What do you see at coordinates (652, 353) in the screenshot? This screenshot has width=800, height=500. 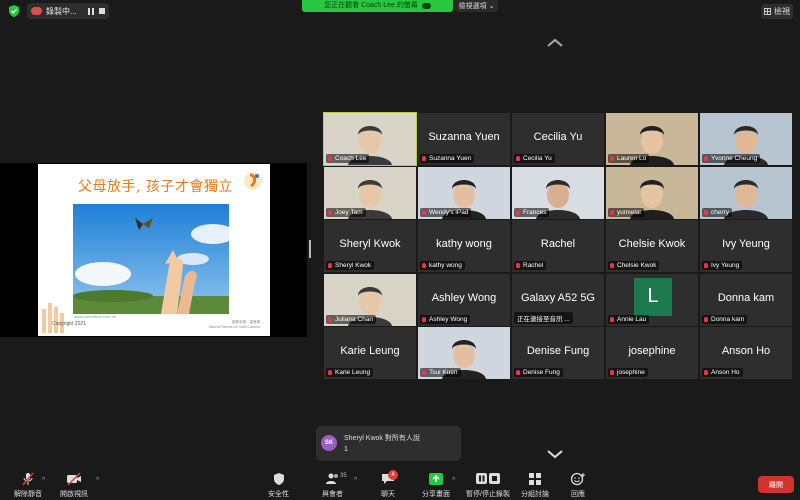 I see `participant-tile: josephine josephine` at bounding box center [652, 353].